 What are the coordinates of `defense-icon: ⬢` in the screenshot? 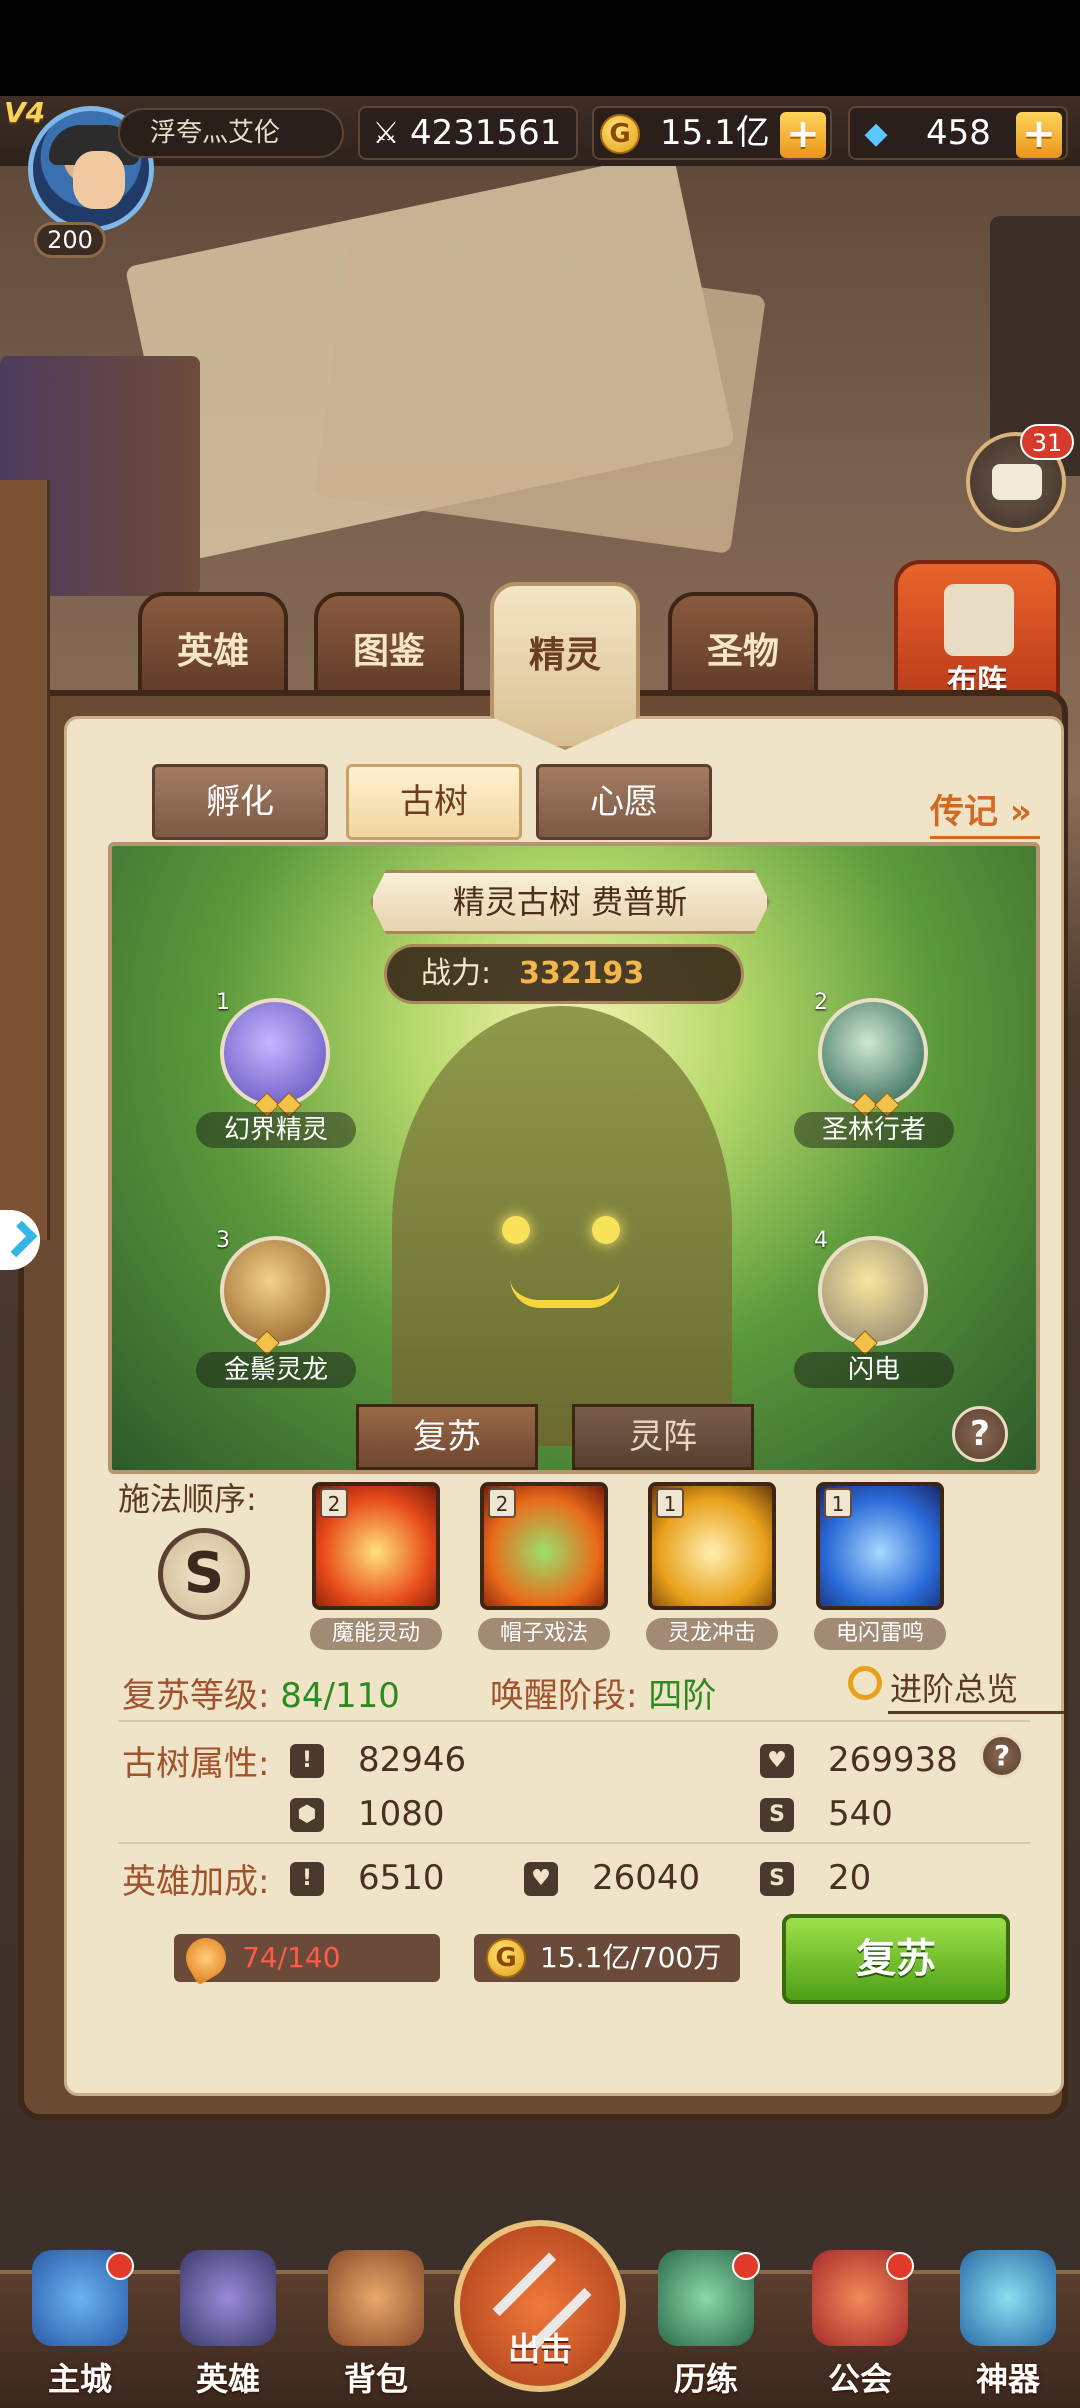 It's located at (307, 1815).